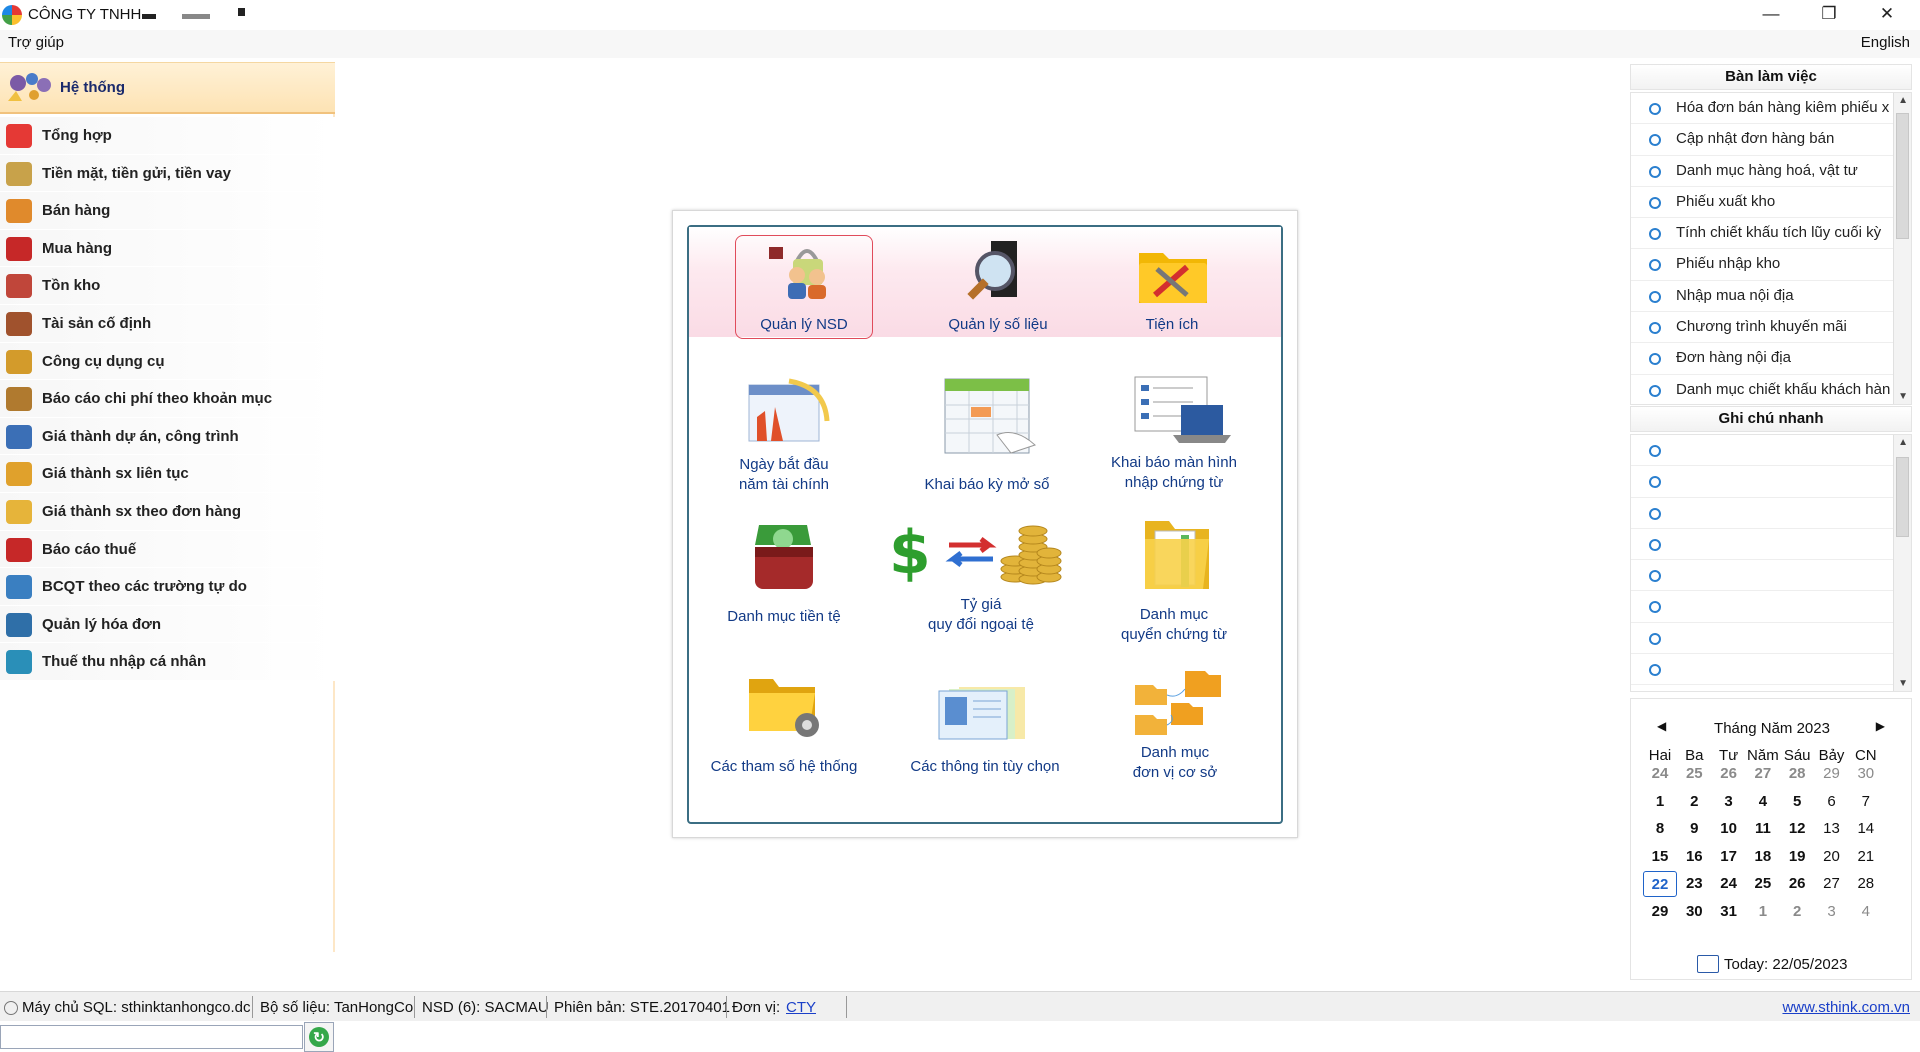  What do you see at coordinates (1694, 884) in the screenshot?
I see `calendar-day: 23` at bounding box center [1694, 884].